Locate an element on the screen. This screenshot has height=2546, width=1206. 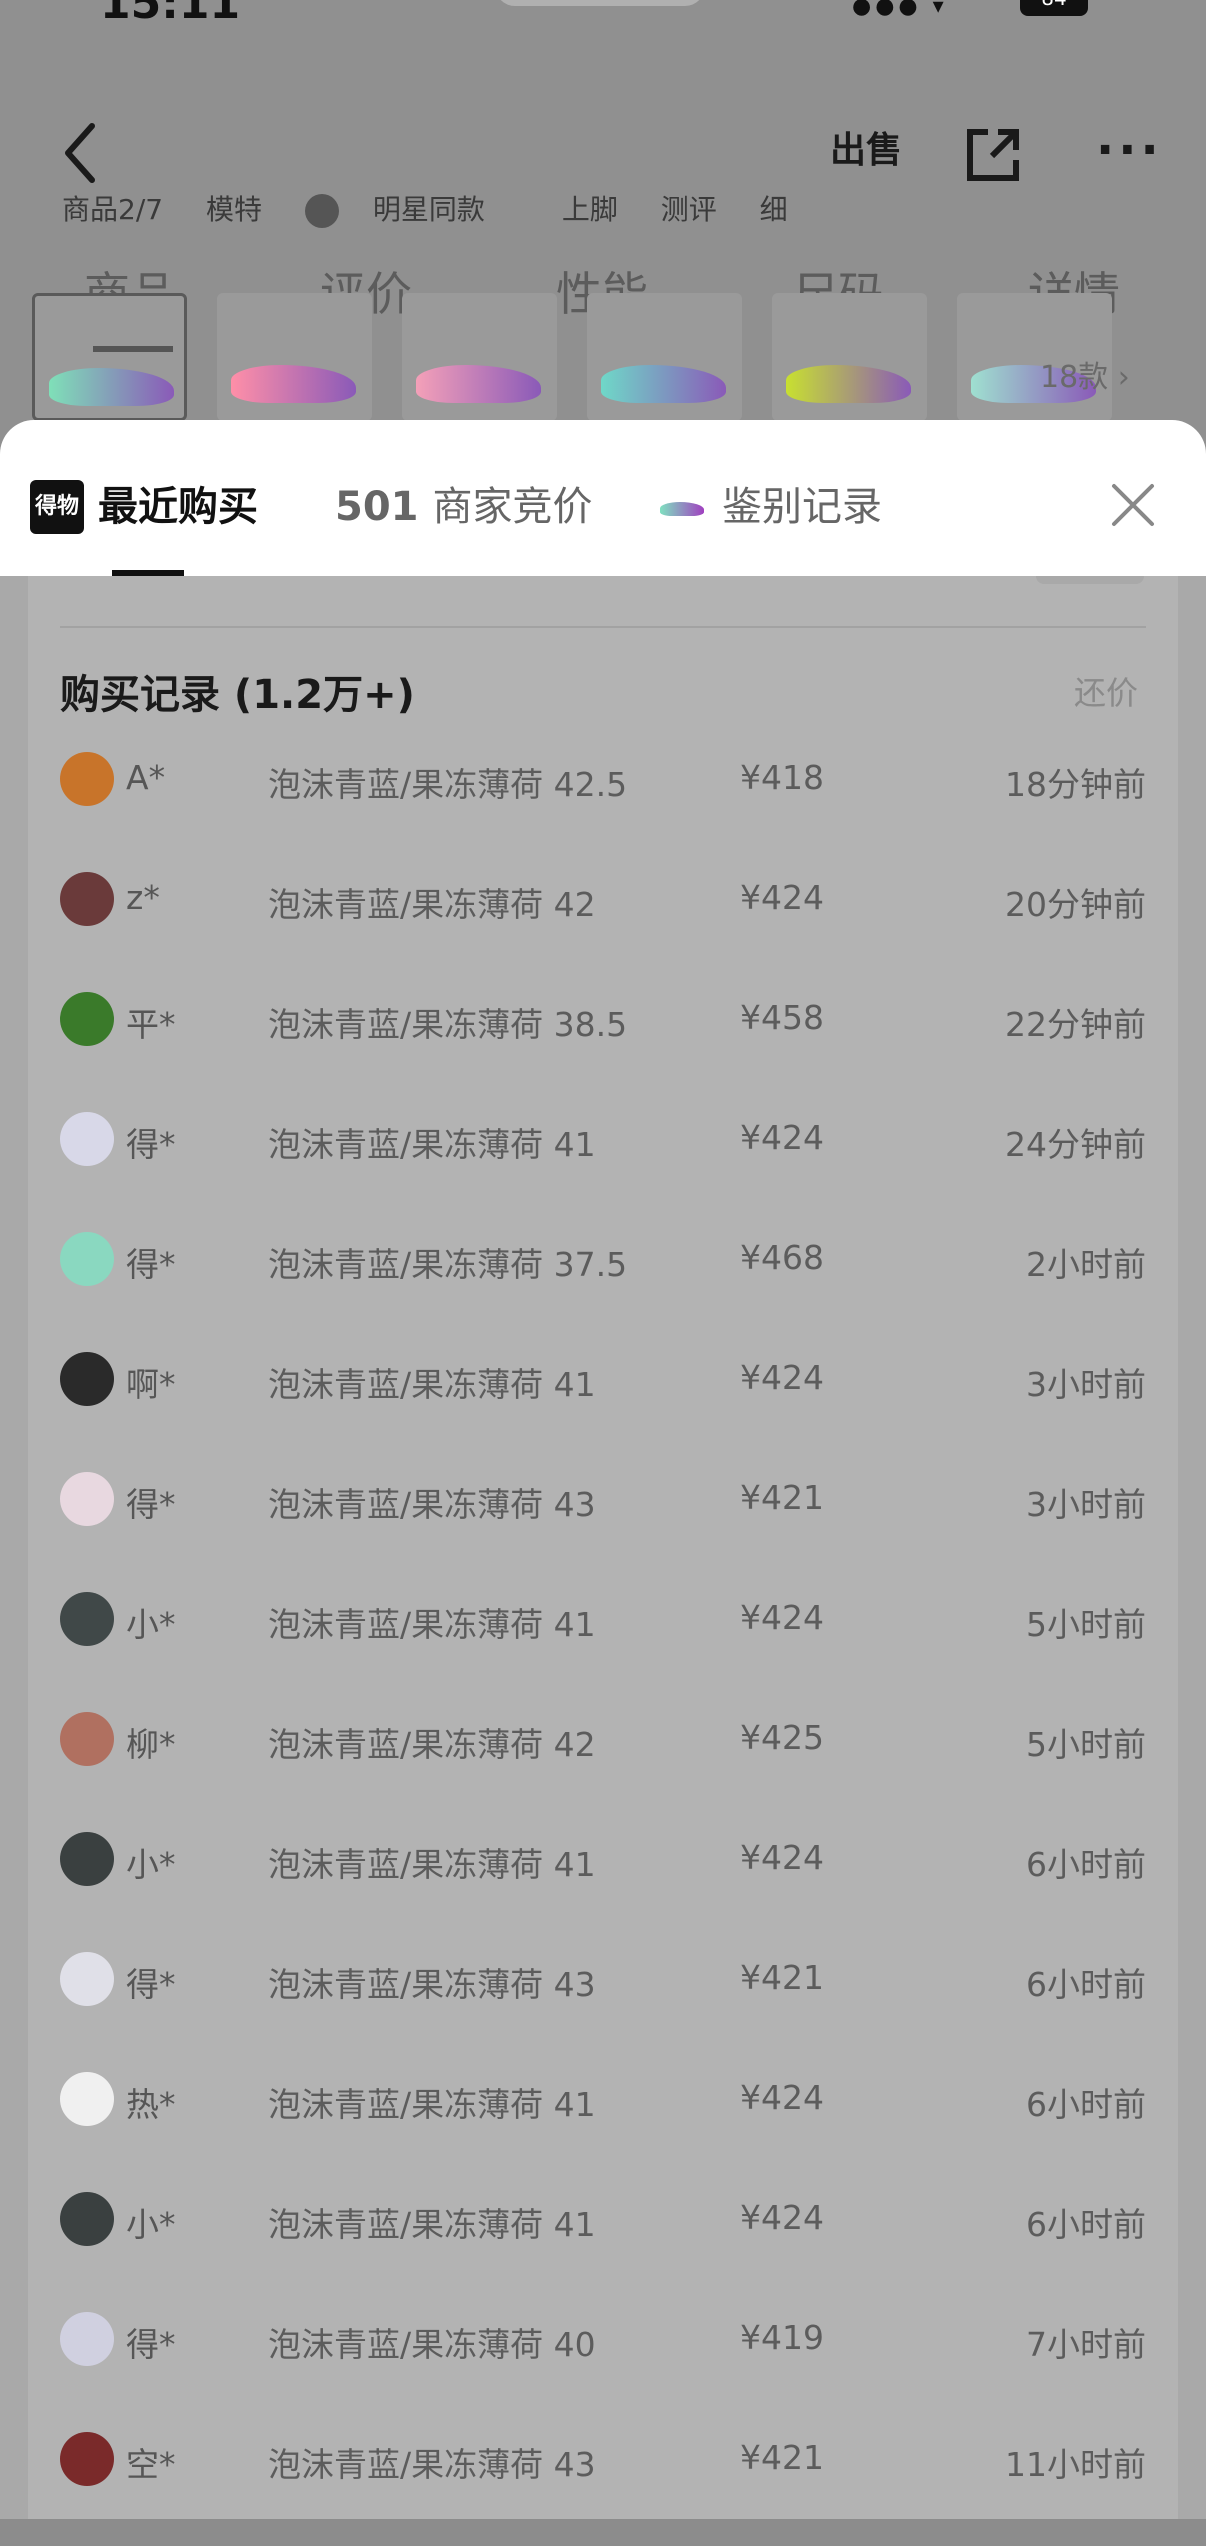
bid-label: 商家竞价 is located at coordinates (512, 507).